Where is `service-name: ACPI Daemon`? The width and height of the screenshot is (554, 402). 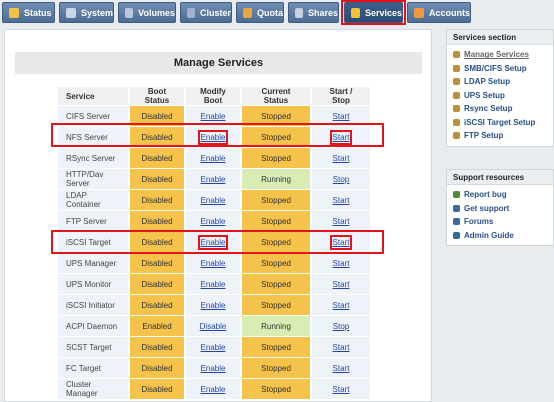
service-name: ACPI Daemon is located at coordinates (93, 326).